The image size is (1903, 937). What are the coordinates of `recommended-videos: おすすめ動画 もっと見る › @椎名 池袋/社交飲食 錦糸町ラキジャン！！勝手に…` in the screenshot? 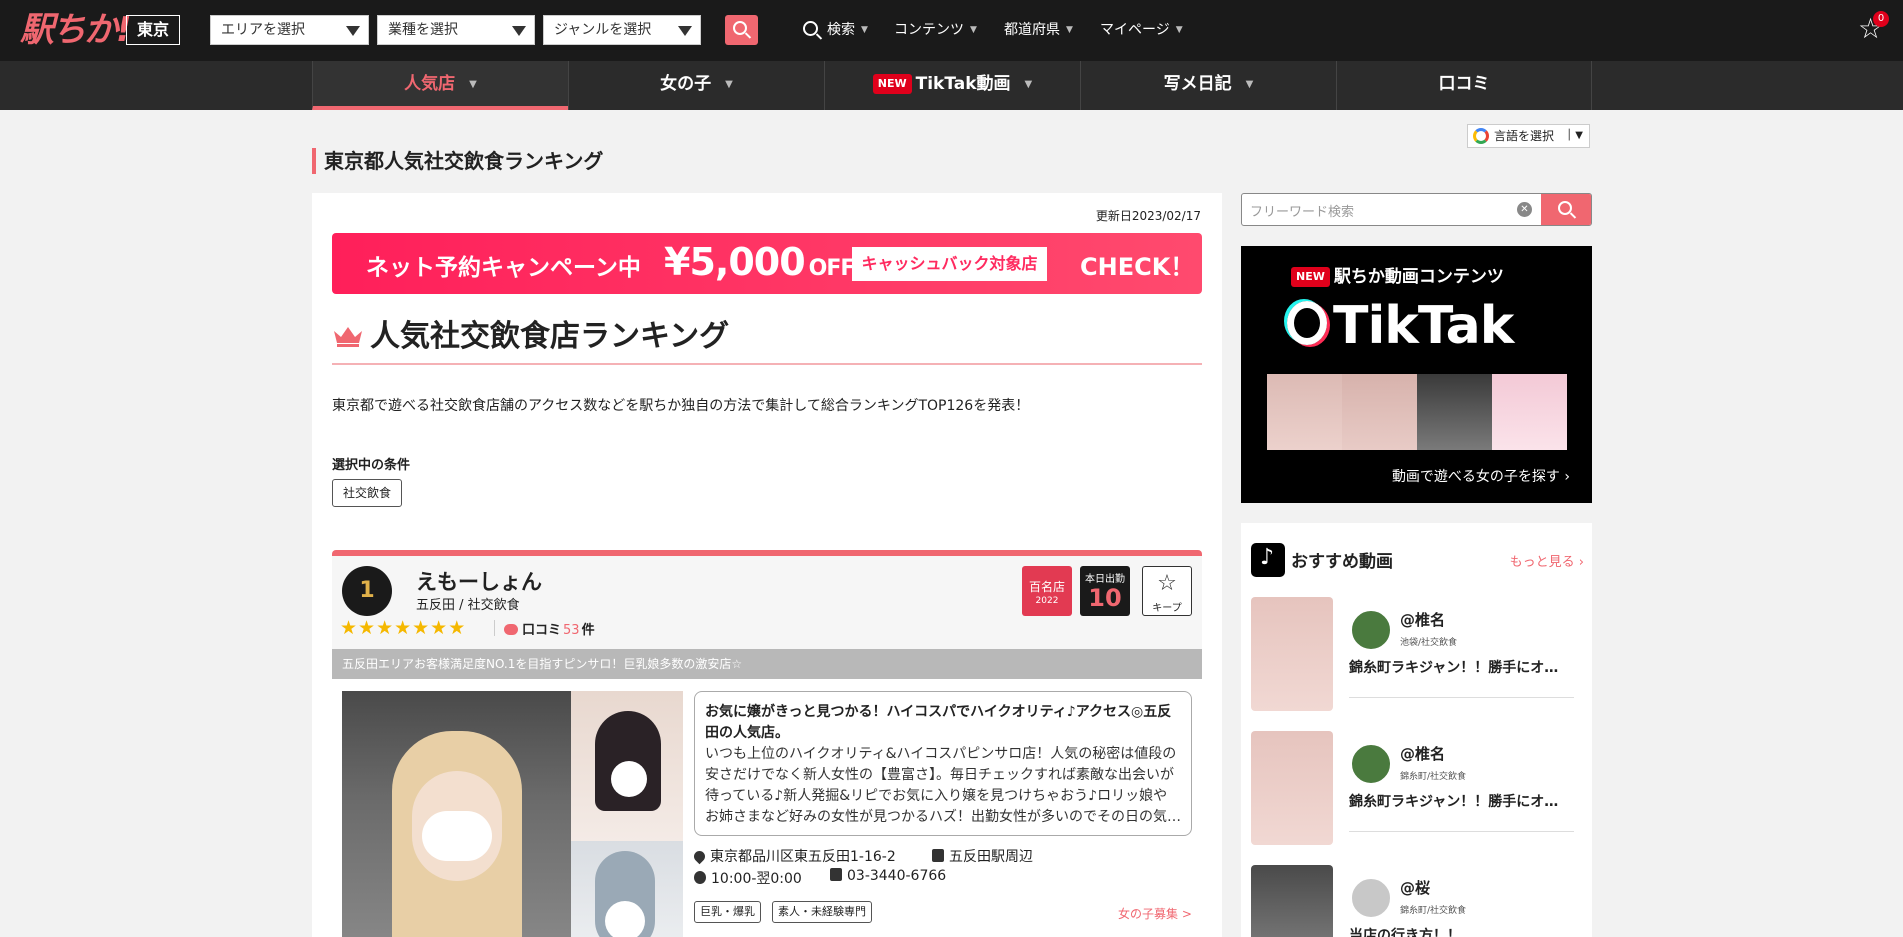 It's located at (1416, 730).